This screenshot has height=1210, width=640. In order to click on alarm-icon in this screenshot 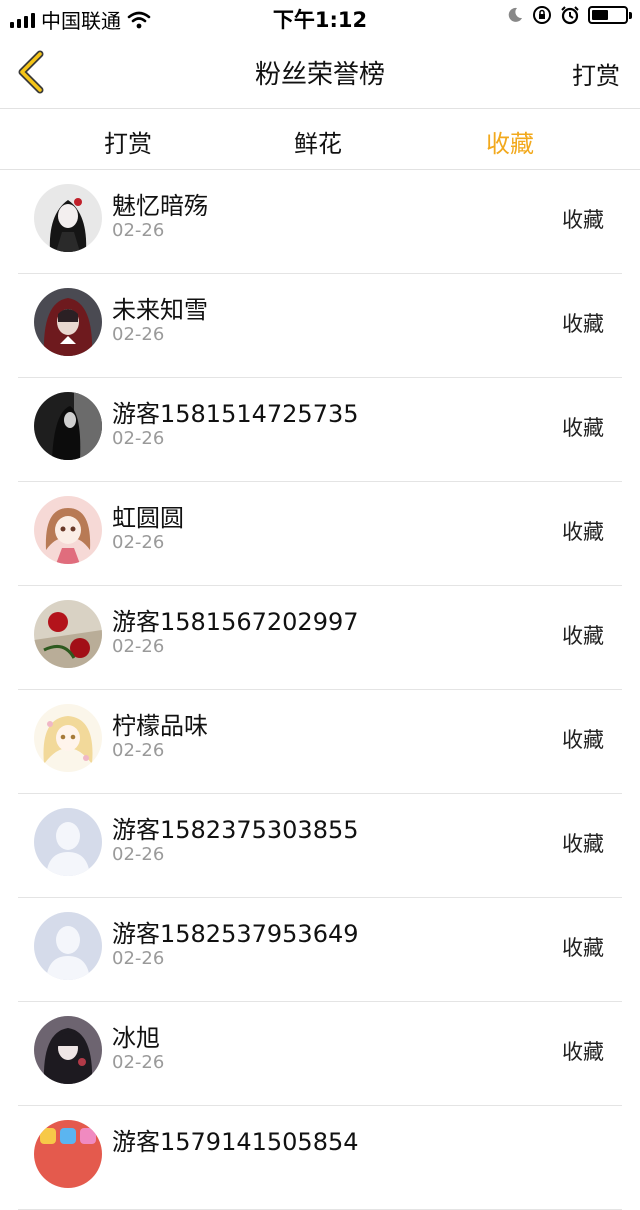, I will do `click(570, 15)`.